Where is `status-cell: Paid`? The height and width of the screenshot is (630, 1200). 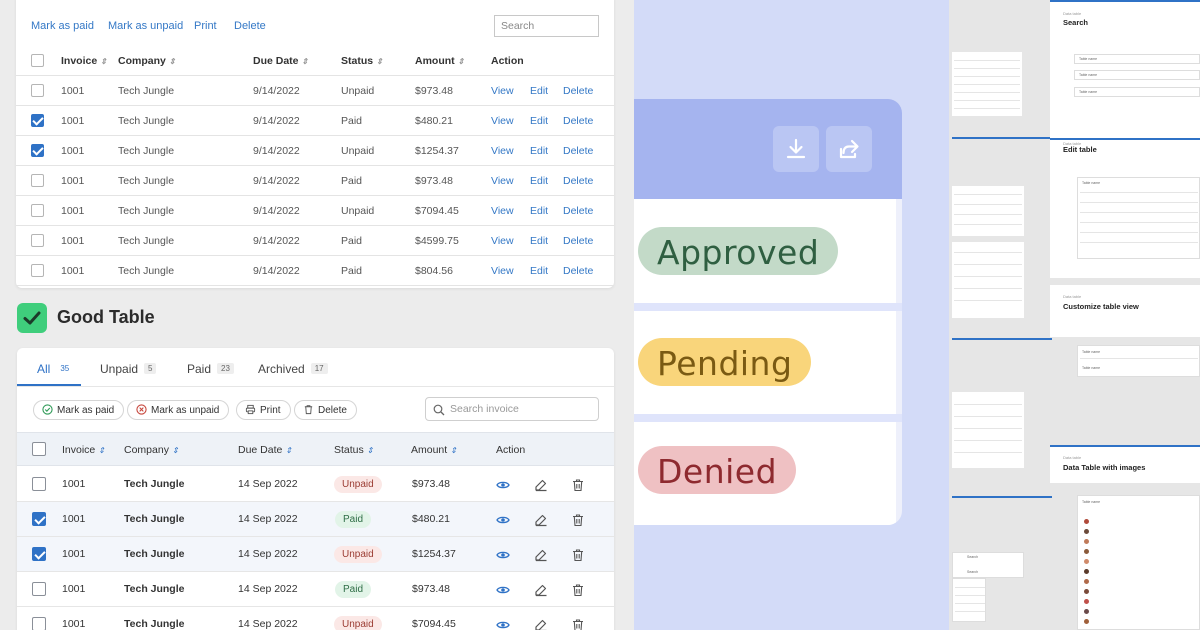 status-cell: Paid is located at coordinates (352, 121).